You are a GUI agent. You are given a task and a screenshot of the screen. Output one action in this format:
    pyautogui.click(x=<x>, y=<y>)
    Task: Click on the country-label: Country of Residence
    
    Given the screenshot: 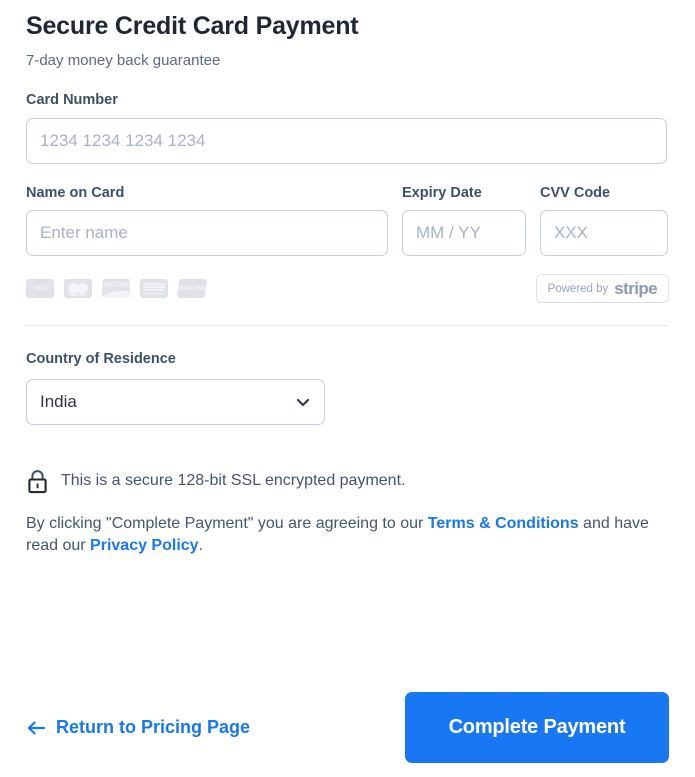 What is the action you would take?
    pyautogui.click(x=101, y=359)
    